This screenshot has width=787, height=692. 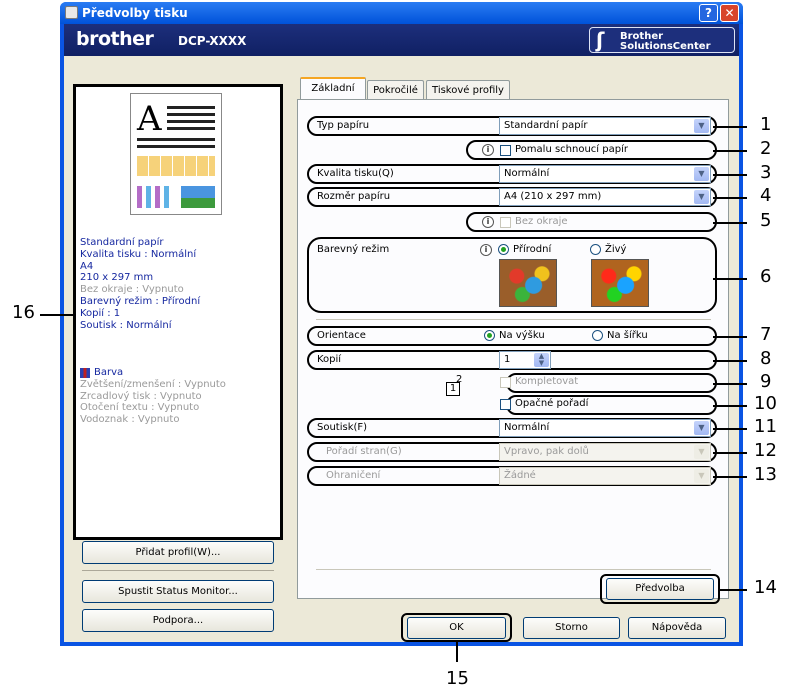 What do you see at coordinates (595, 249) in the screenshot?
I see `vivid-radio` at bounding box center [595, 249].